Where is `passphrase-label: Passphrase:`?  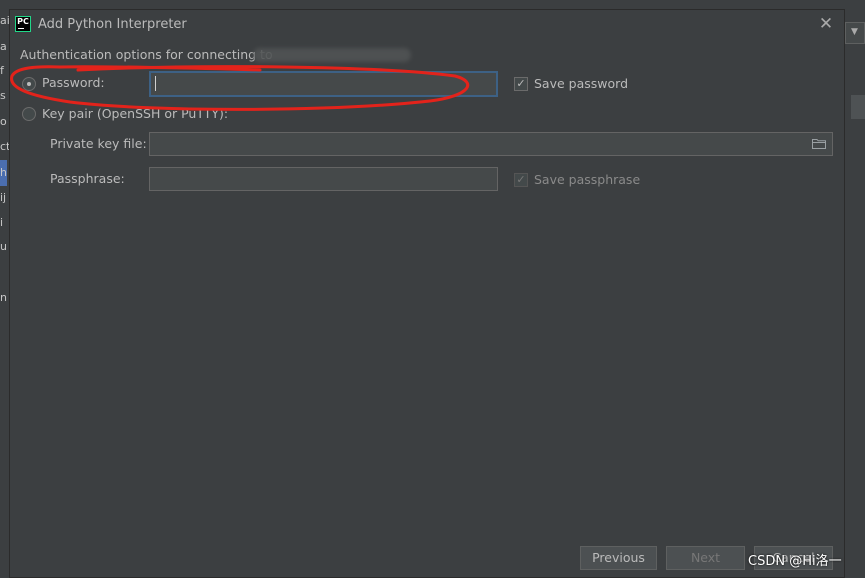
passphrase-label: Passphrase: is located at coordinates (87, 178).